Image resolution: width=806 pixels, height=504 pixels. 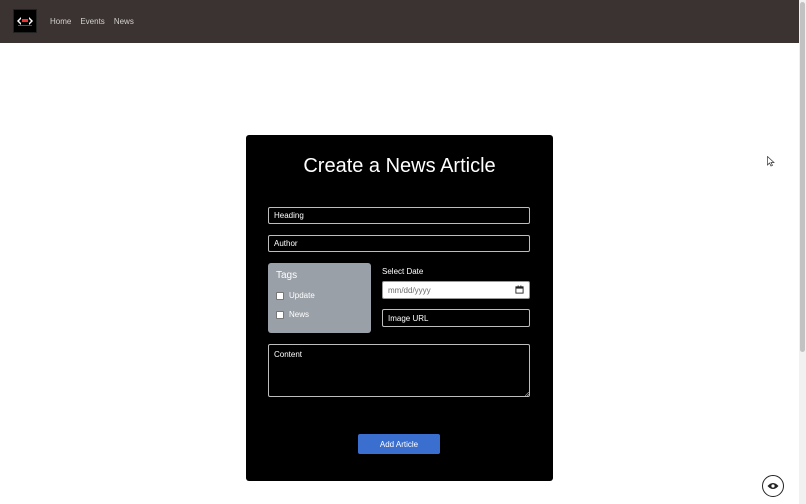 What do you see at coordinates (399, 370) in the screenshot?
I see `content-textarea` at bounding box center [399, 370].